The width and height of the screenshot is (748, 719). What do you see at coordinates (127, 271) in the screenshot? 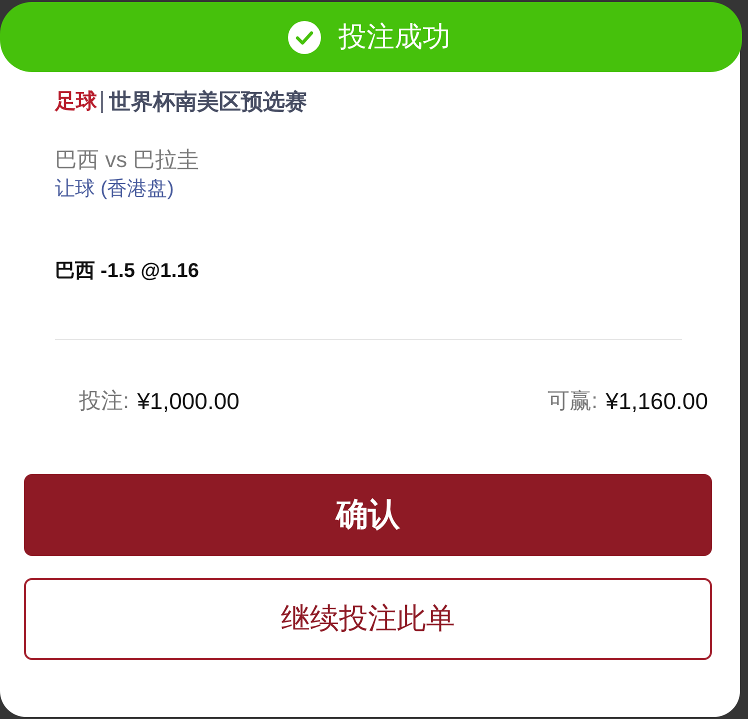
I see `bet-selection: 巴西 -1.5 @1.16` at bounding box center [127, 271].